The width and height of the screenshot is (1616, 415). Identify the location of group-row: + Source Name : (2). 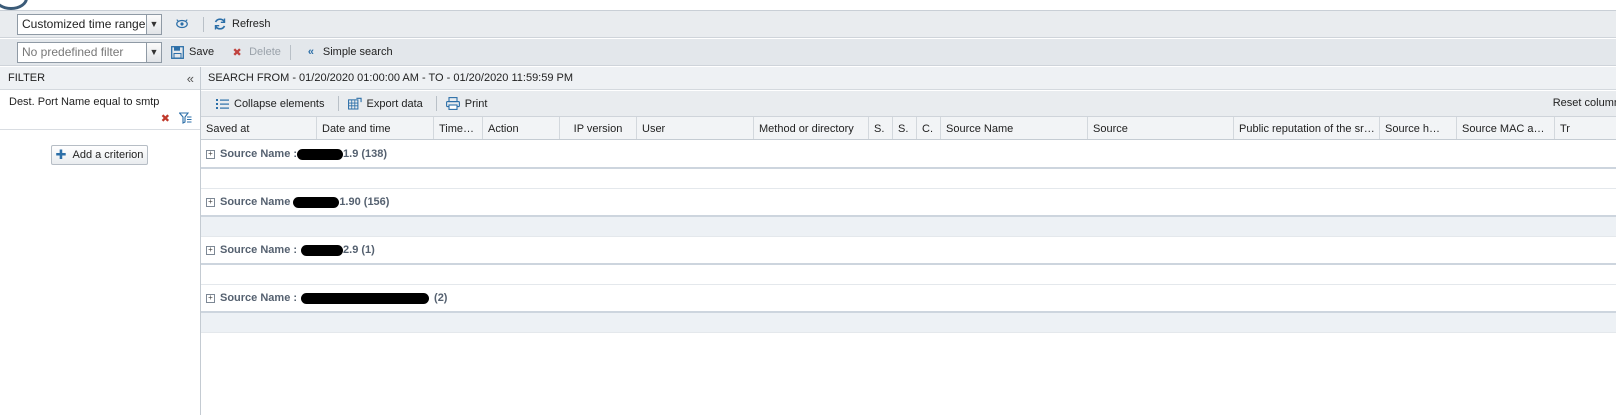
(908, 299).